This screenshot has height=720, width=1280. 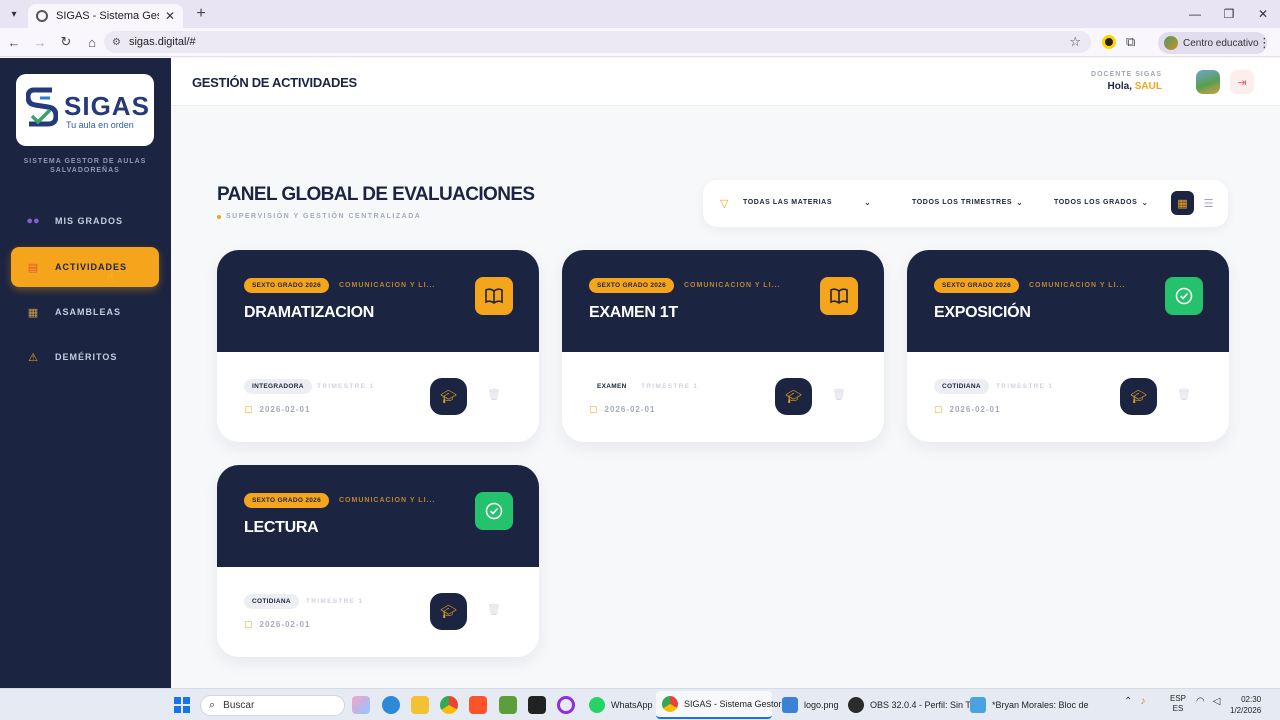 What do you see at coordinates (1101, 202) in the screenshot?
I see `grade-filter: TODOS LOS GRADOS ⌄` at bounding box center [1101, 202].